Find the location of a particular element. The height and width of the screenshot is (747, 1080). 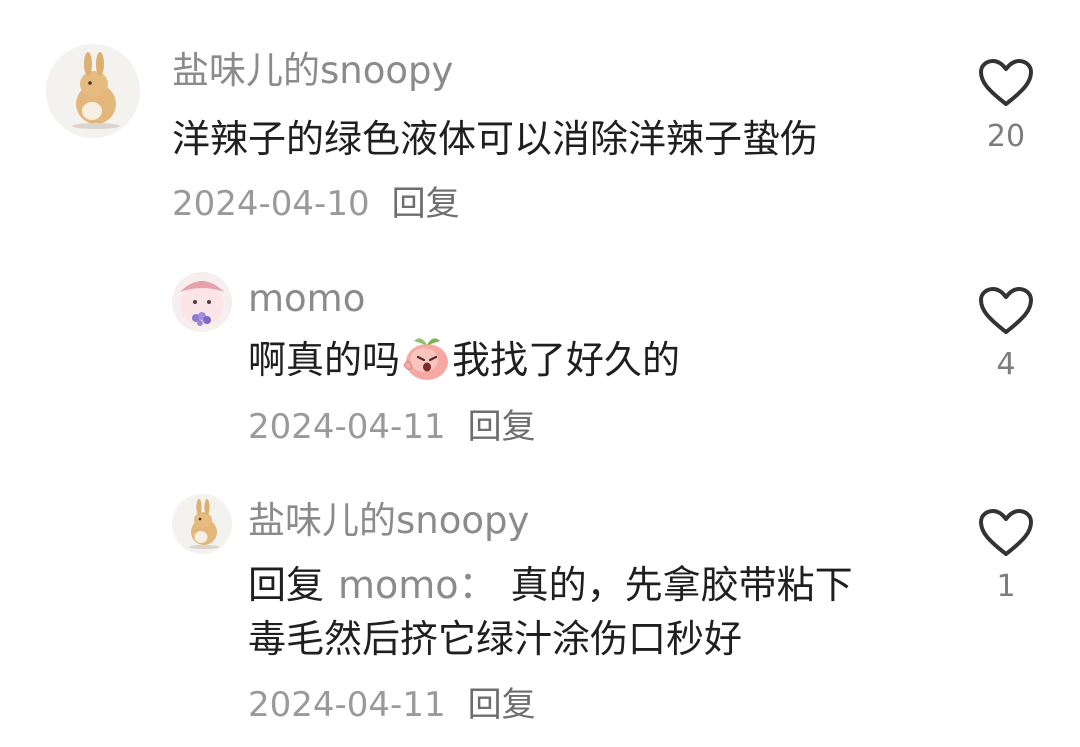

peach-emoji-icon is located at coordinates (426, 359).